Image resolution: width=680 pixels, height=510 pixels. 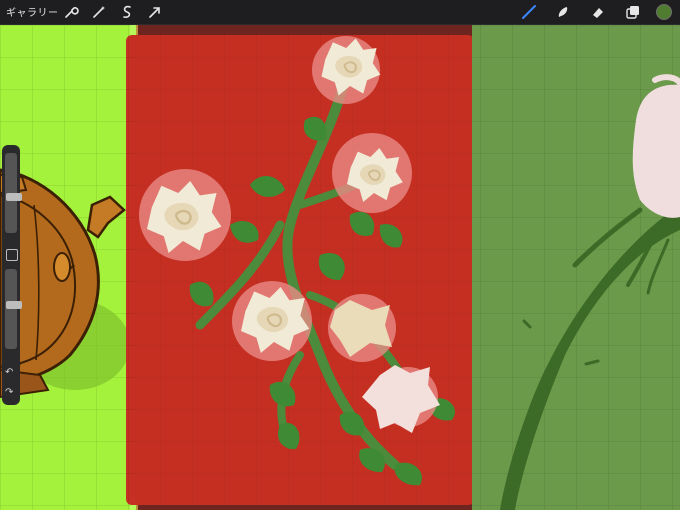 I want to click on brush-icon, so click(x=529, y=12).